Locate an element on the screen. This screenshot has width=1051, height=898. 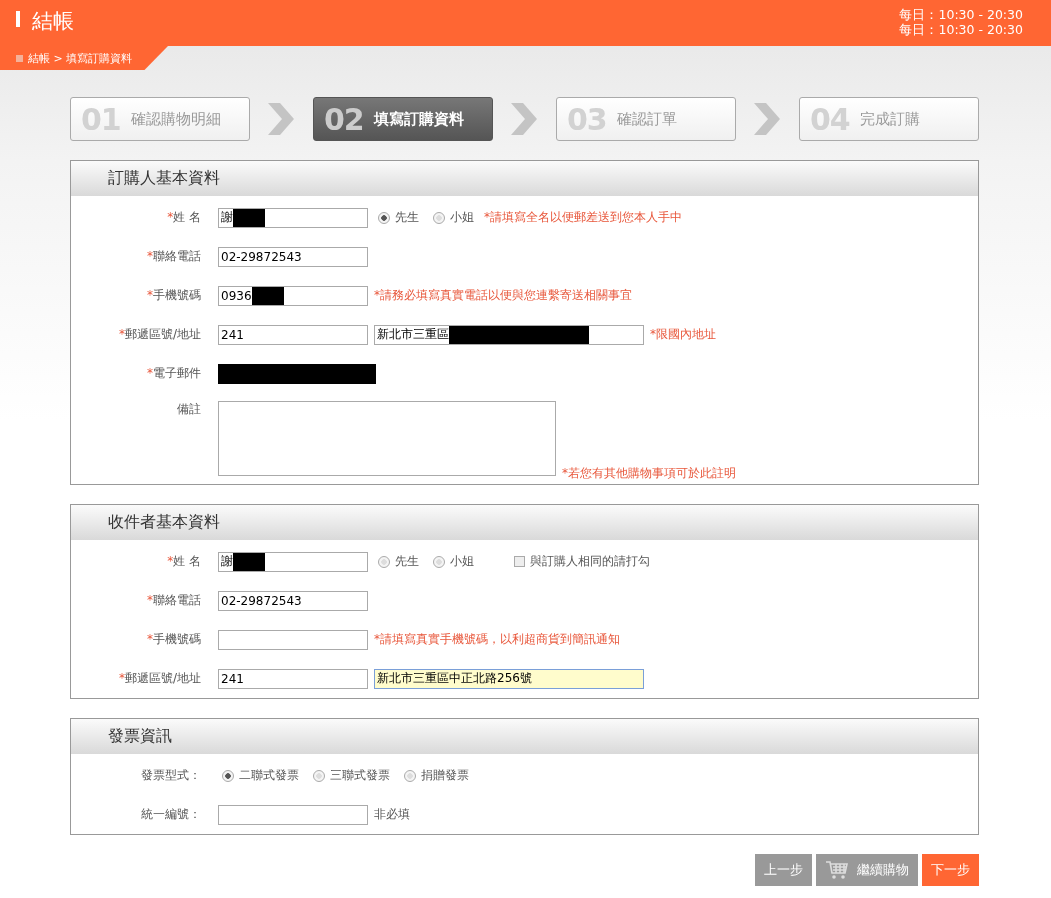
breadcrumb-text: 結帳 > 填寫訂購資料 is located at coordinates (80, 58).